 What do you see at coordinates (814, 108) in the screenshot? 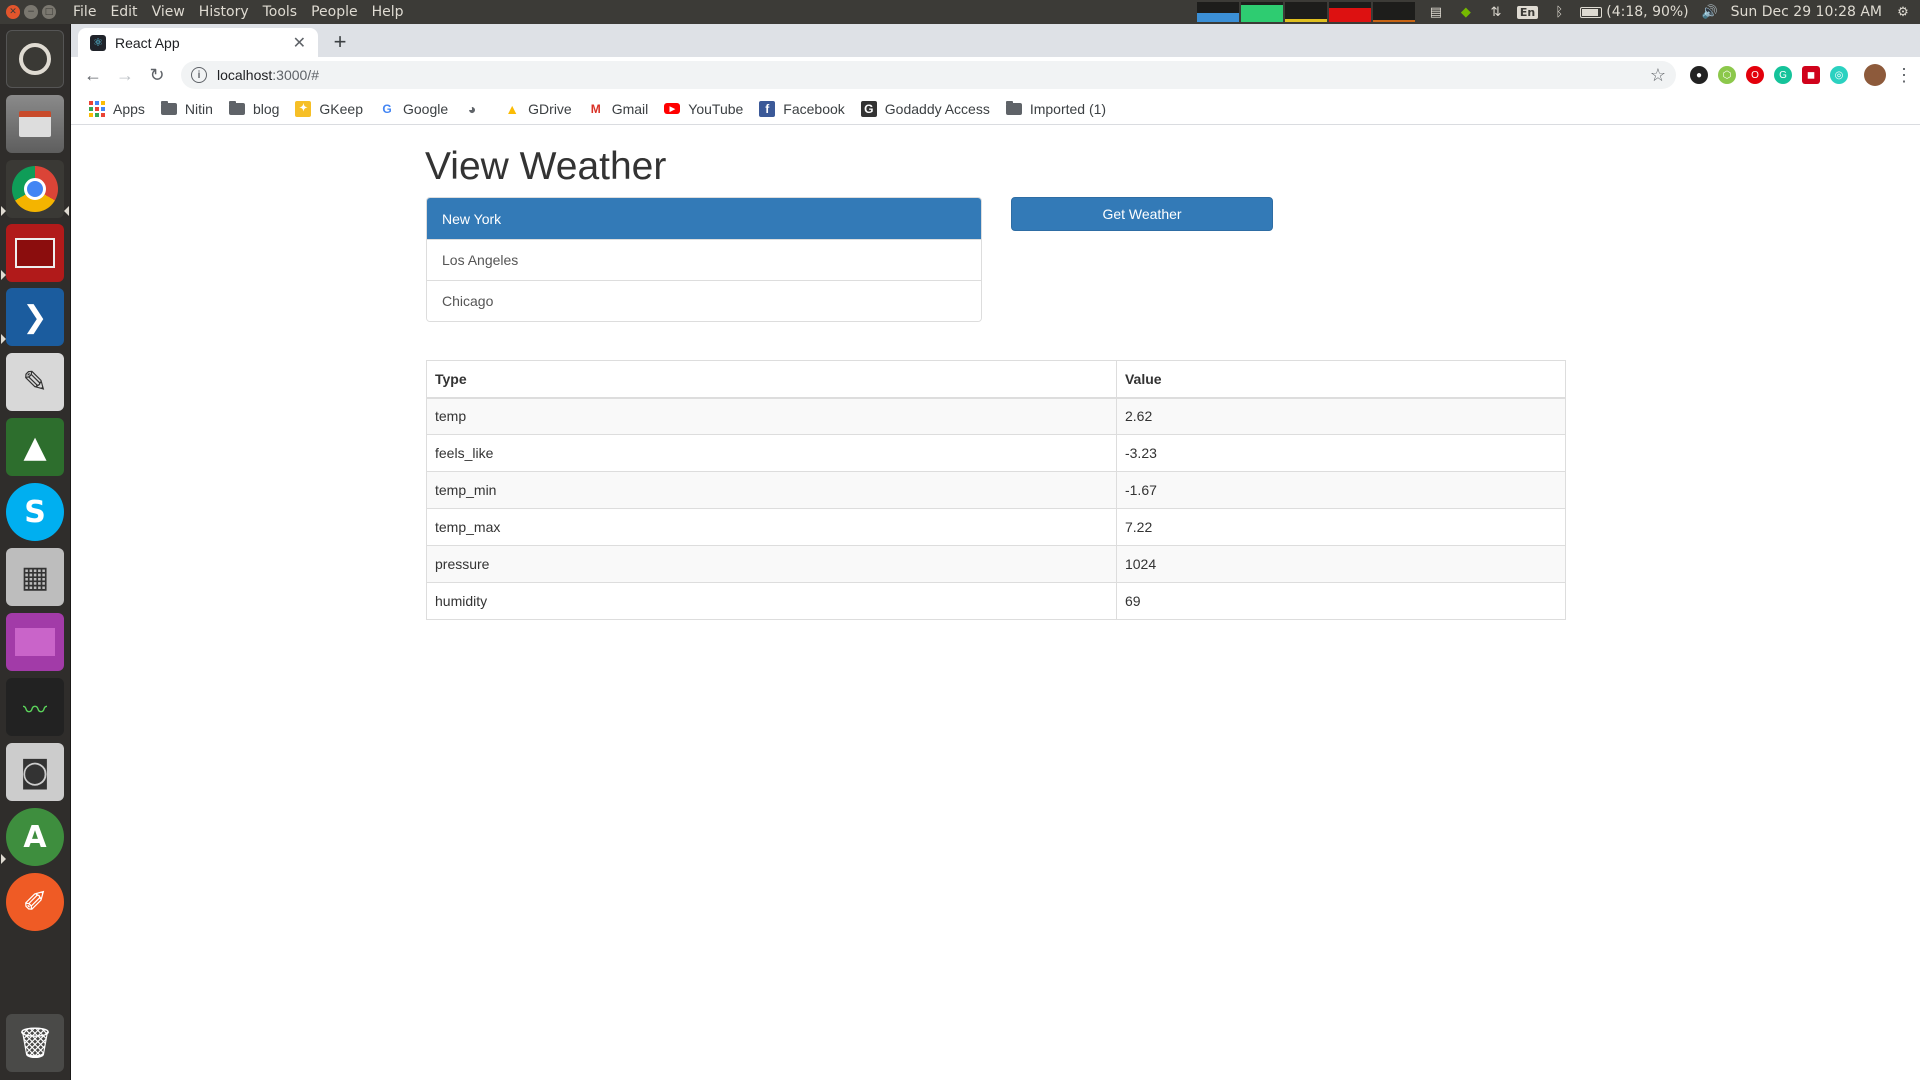
I see `bookmark-label: Facebook` at bounding box center [814, 108].